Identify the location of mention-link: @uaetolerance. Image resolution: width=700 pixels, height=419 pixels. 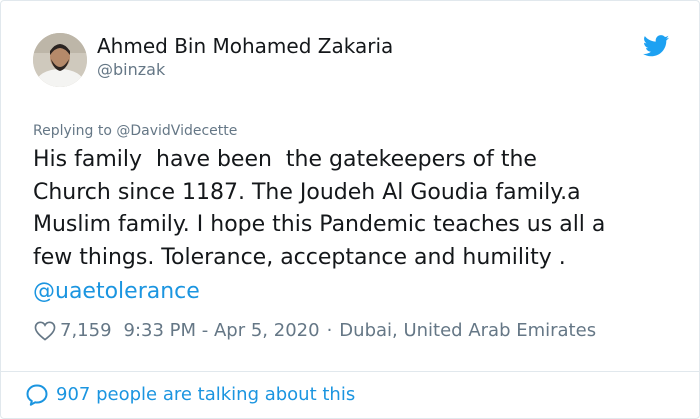
(116, 292).